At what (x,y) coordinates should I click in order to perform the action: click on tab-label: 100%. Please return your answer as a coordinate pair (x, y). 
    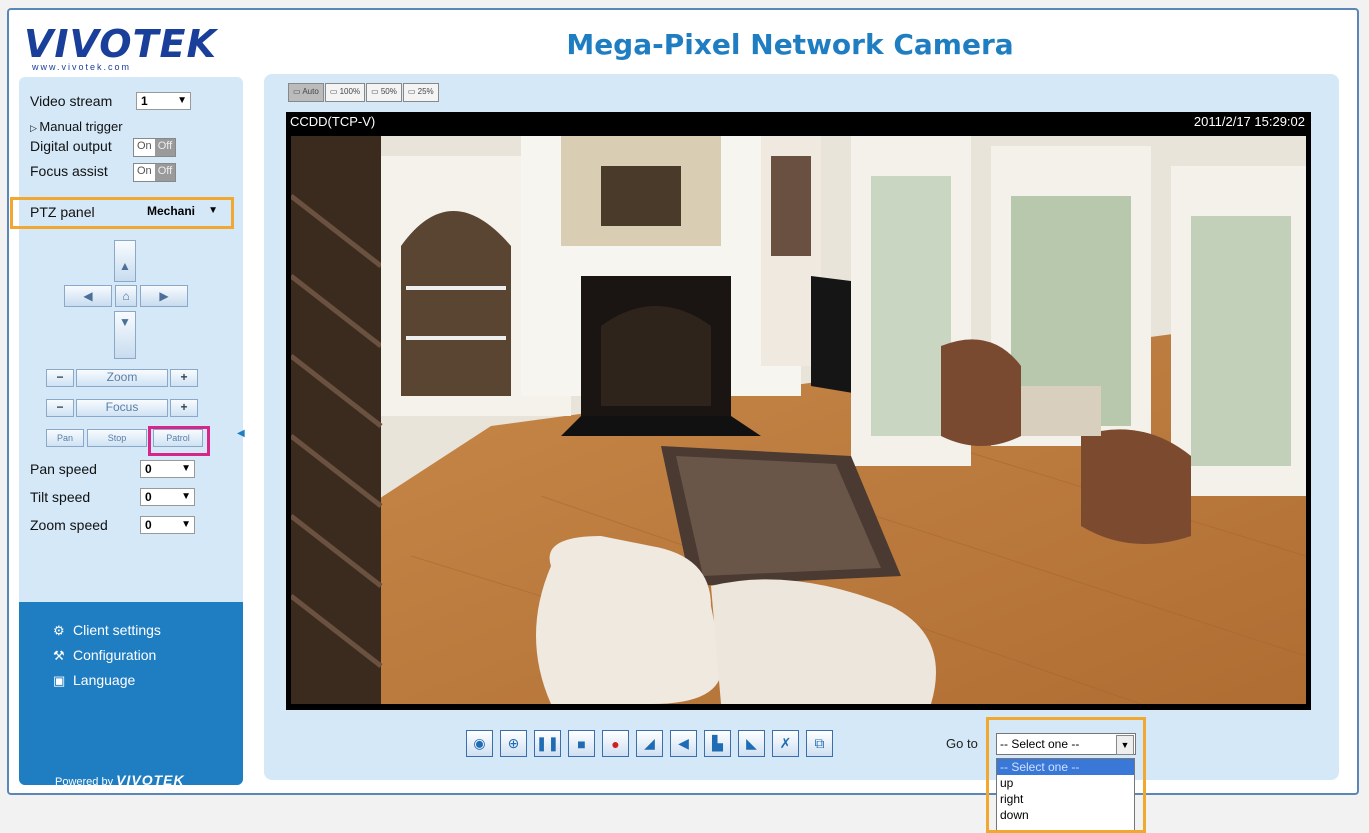
    Looking at the image, I should click on (350, 91).